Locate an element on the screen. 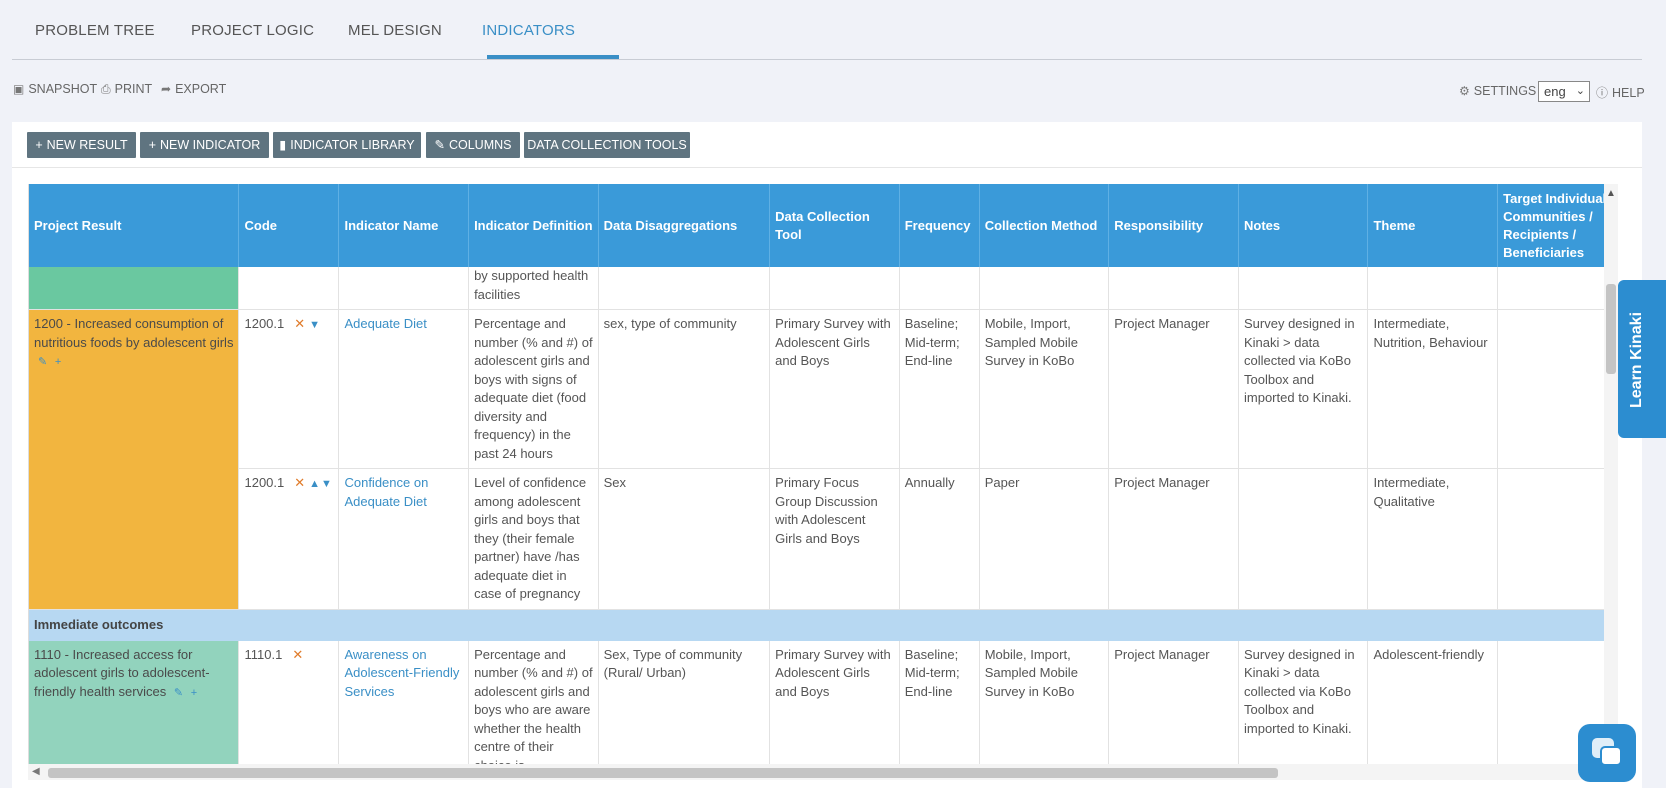  question-circle-icon: ⓘ is located at coordinates (1602, 93).